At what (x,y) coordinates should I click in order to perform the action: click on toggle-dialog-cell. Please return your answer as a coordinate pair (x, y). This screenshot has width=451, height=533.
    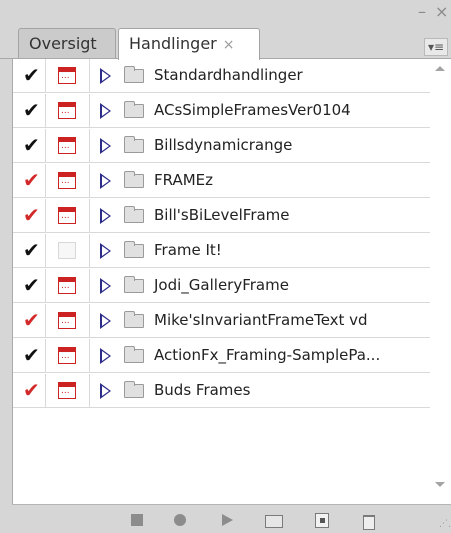
    Looking at the image, I should click on (68, 250).